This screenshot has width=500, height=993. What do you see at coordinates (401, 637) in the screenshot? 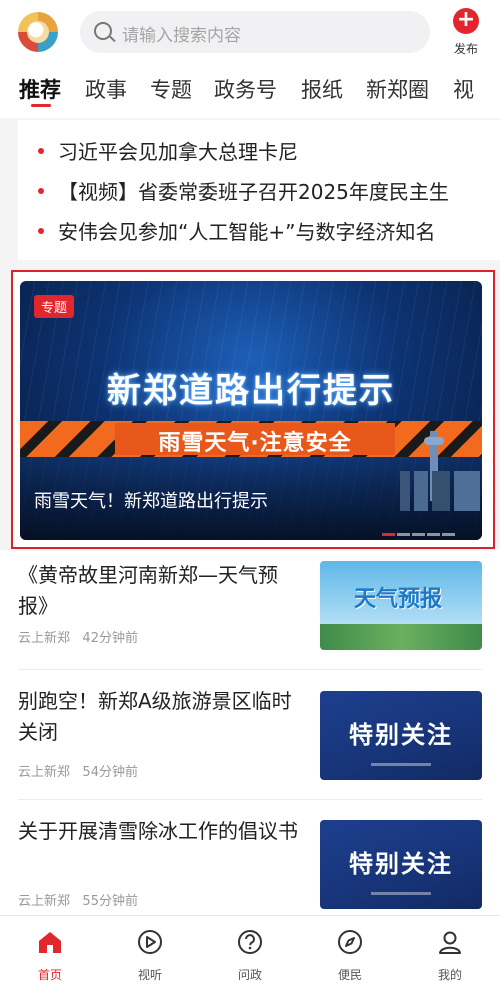
I see `thumbnail-ground` at bounding box center [401, 637].